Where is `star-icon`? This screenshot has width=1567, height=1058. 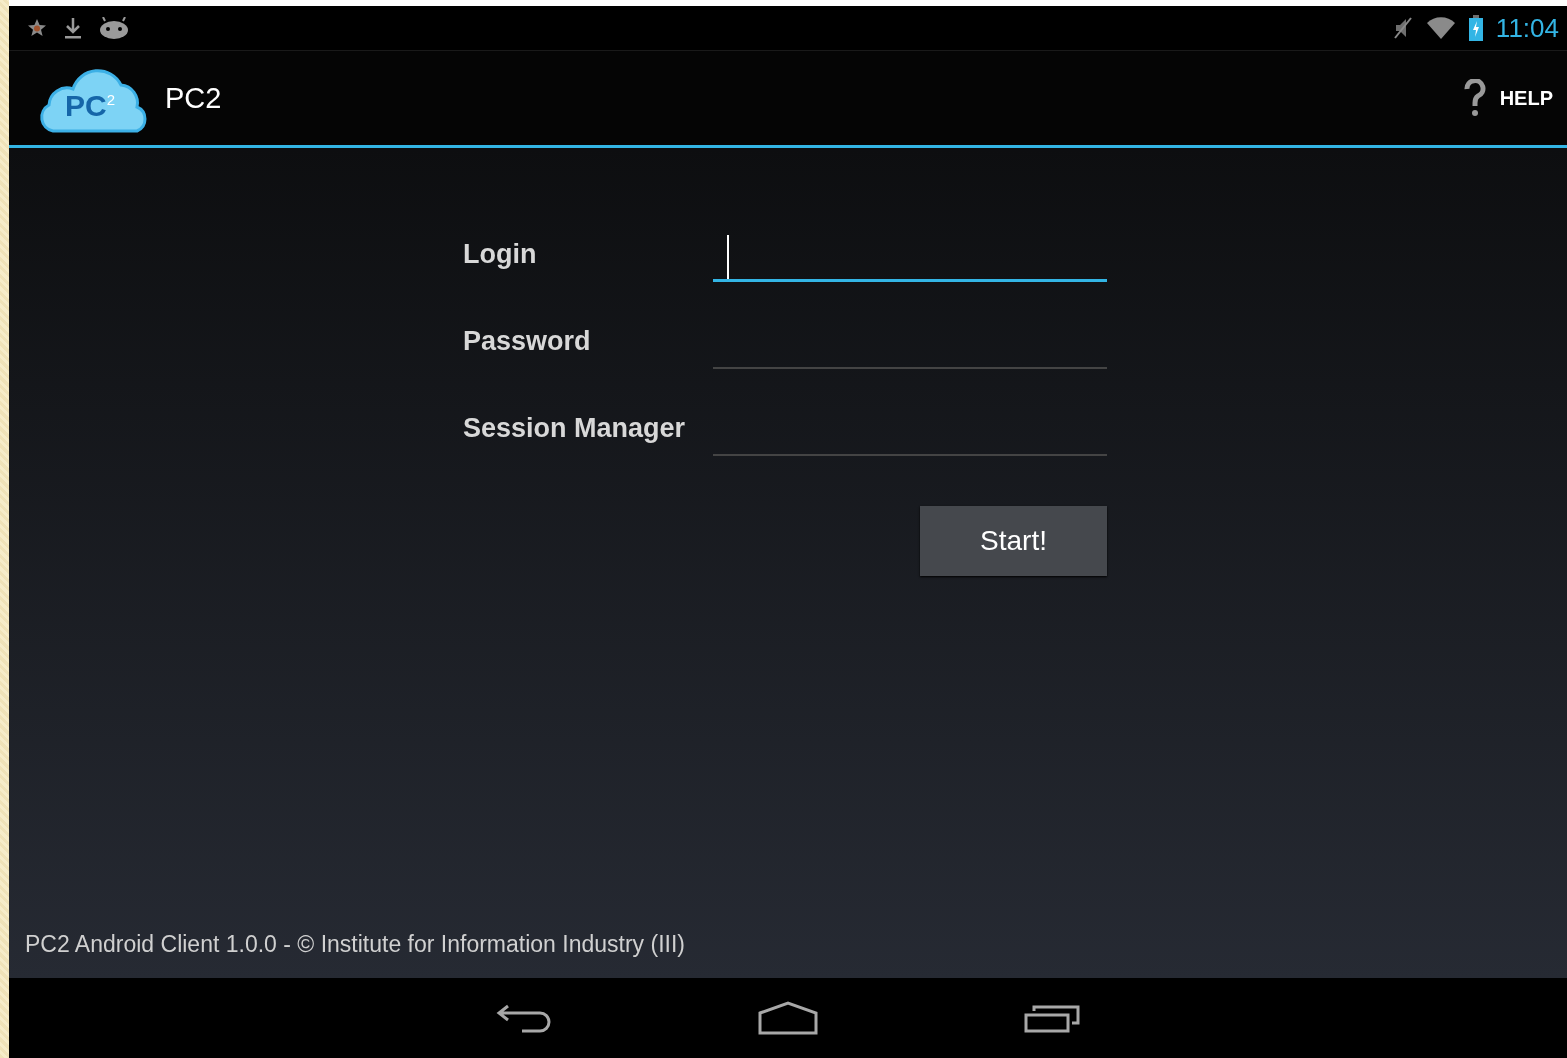 star-icon is located at coordinates (37, 28).